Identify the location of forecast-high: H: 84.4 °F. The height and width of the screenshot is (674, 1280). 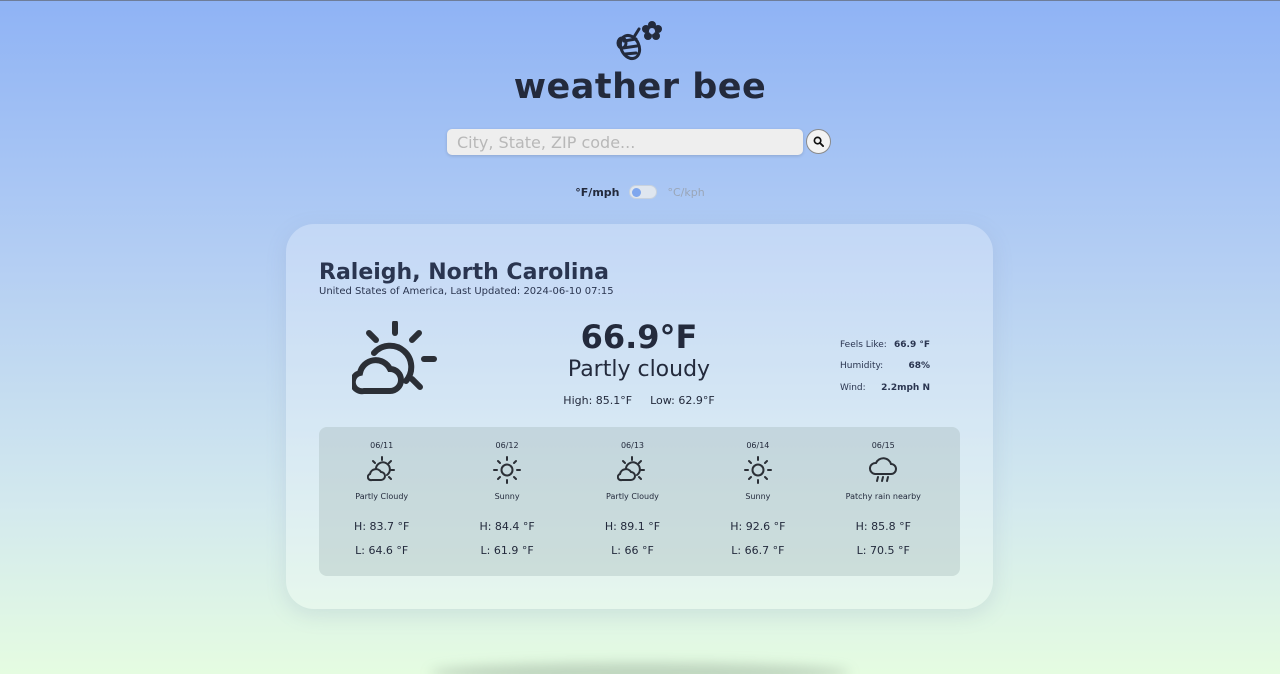
(507, 526).